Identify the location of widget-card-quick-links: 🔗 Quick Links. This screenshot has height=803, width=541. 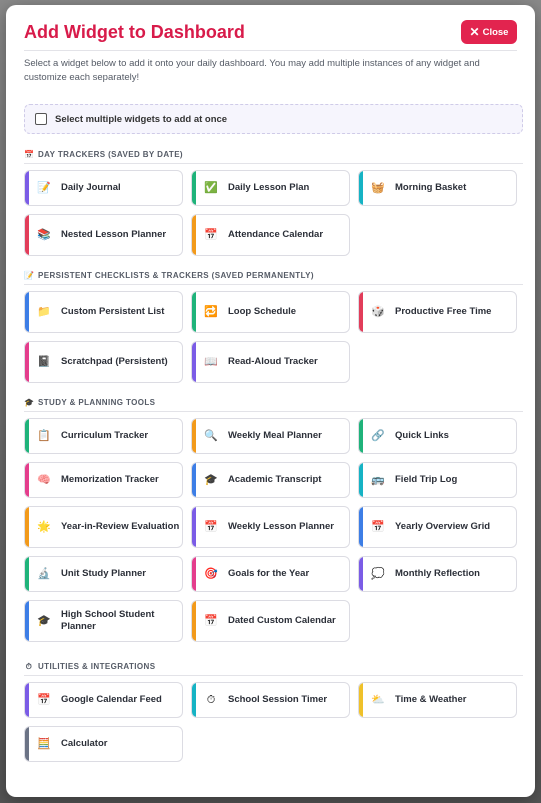
(437, 436).